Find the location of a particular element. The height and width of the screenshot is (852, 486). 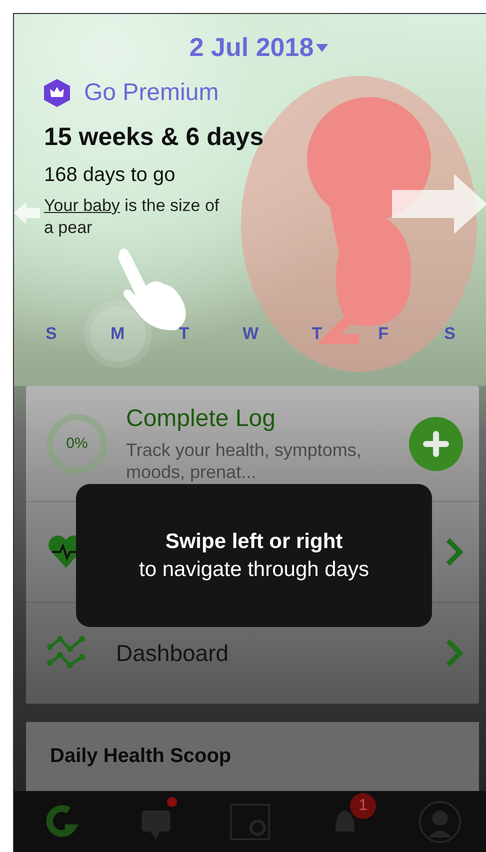

profile-icon is located at coordinates (439, 822).